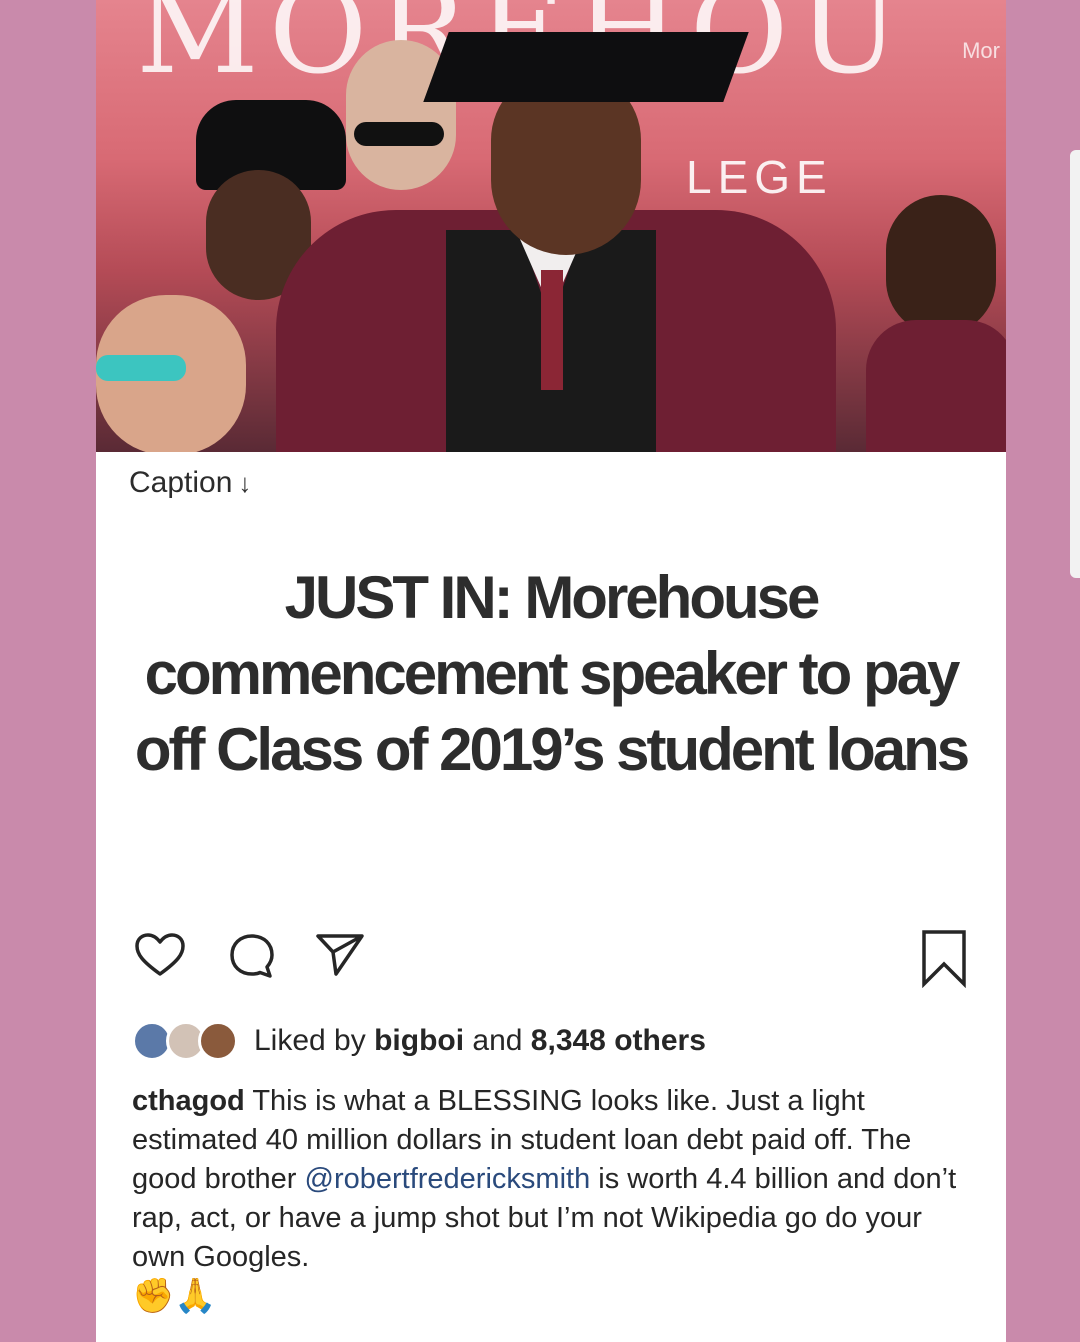 The width and height of the screenshot is (1080, 1342). Describe the element at coordinates (941, 265) in the screenshot. I see `background-person` at that location.